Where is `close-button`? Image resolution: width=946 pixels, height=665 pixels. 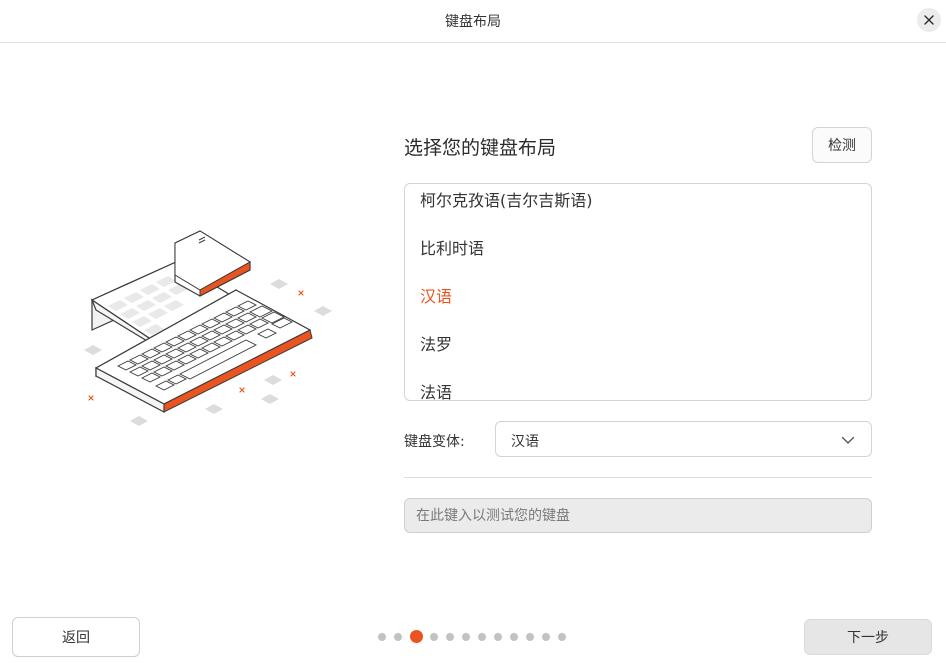
close-button is located at coordinates (929, 20).